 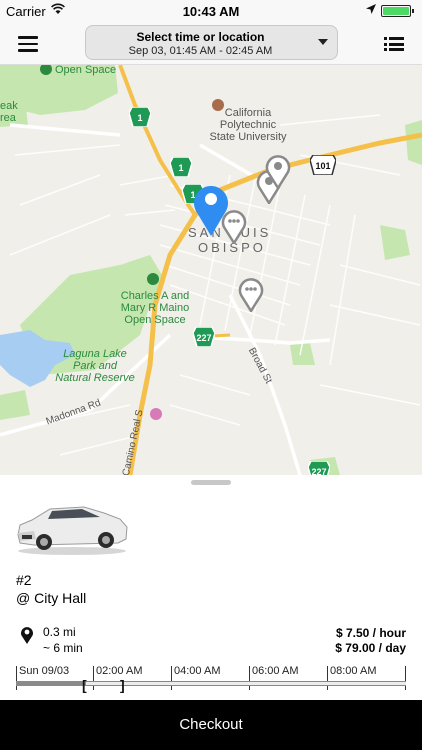 What do you see at coordinates (200, 51) in the screenshot?
I see `time-select-range: Sep 03, 01:45 AM - 02:45 AM` at bounding box center [200, 51].